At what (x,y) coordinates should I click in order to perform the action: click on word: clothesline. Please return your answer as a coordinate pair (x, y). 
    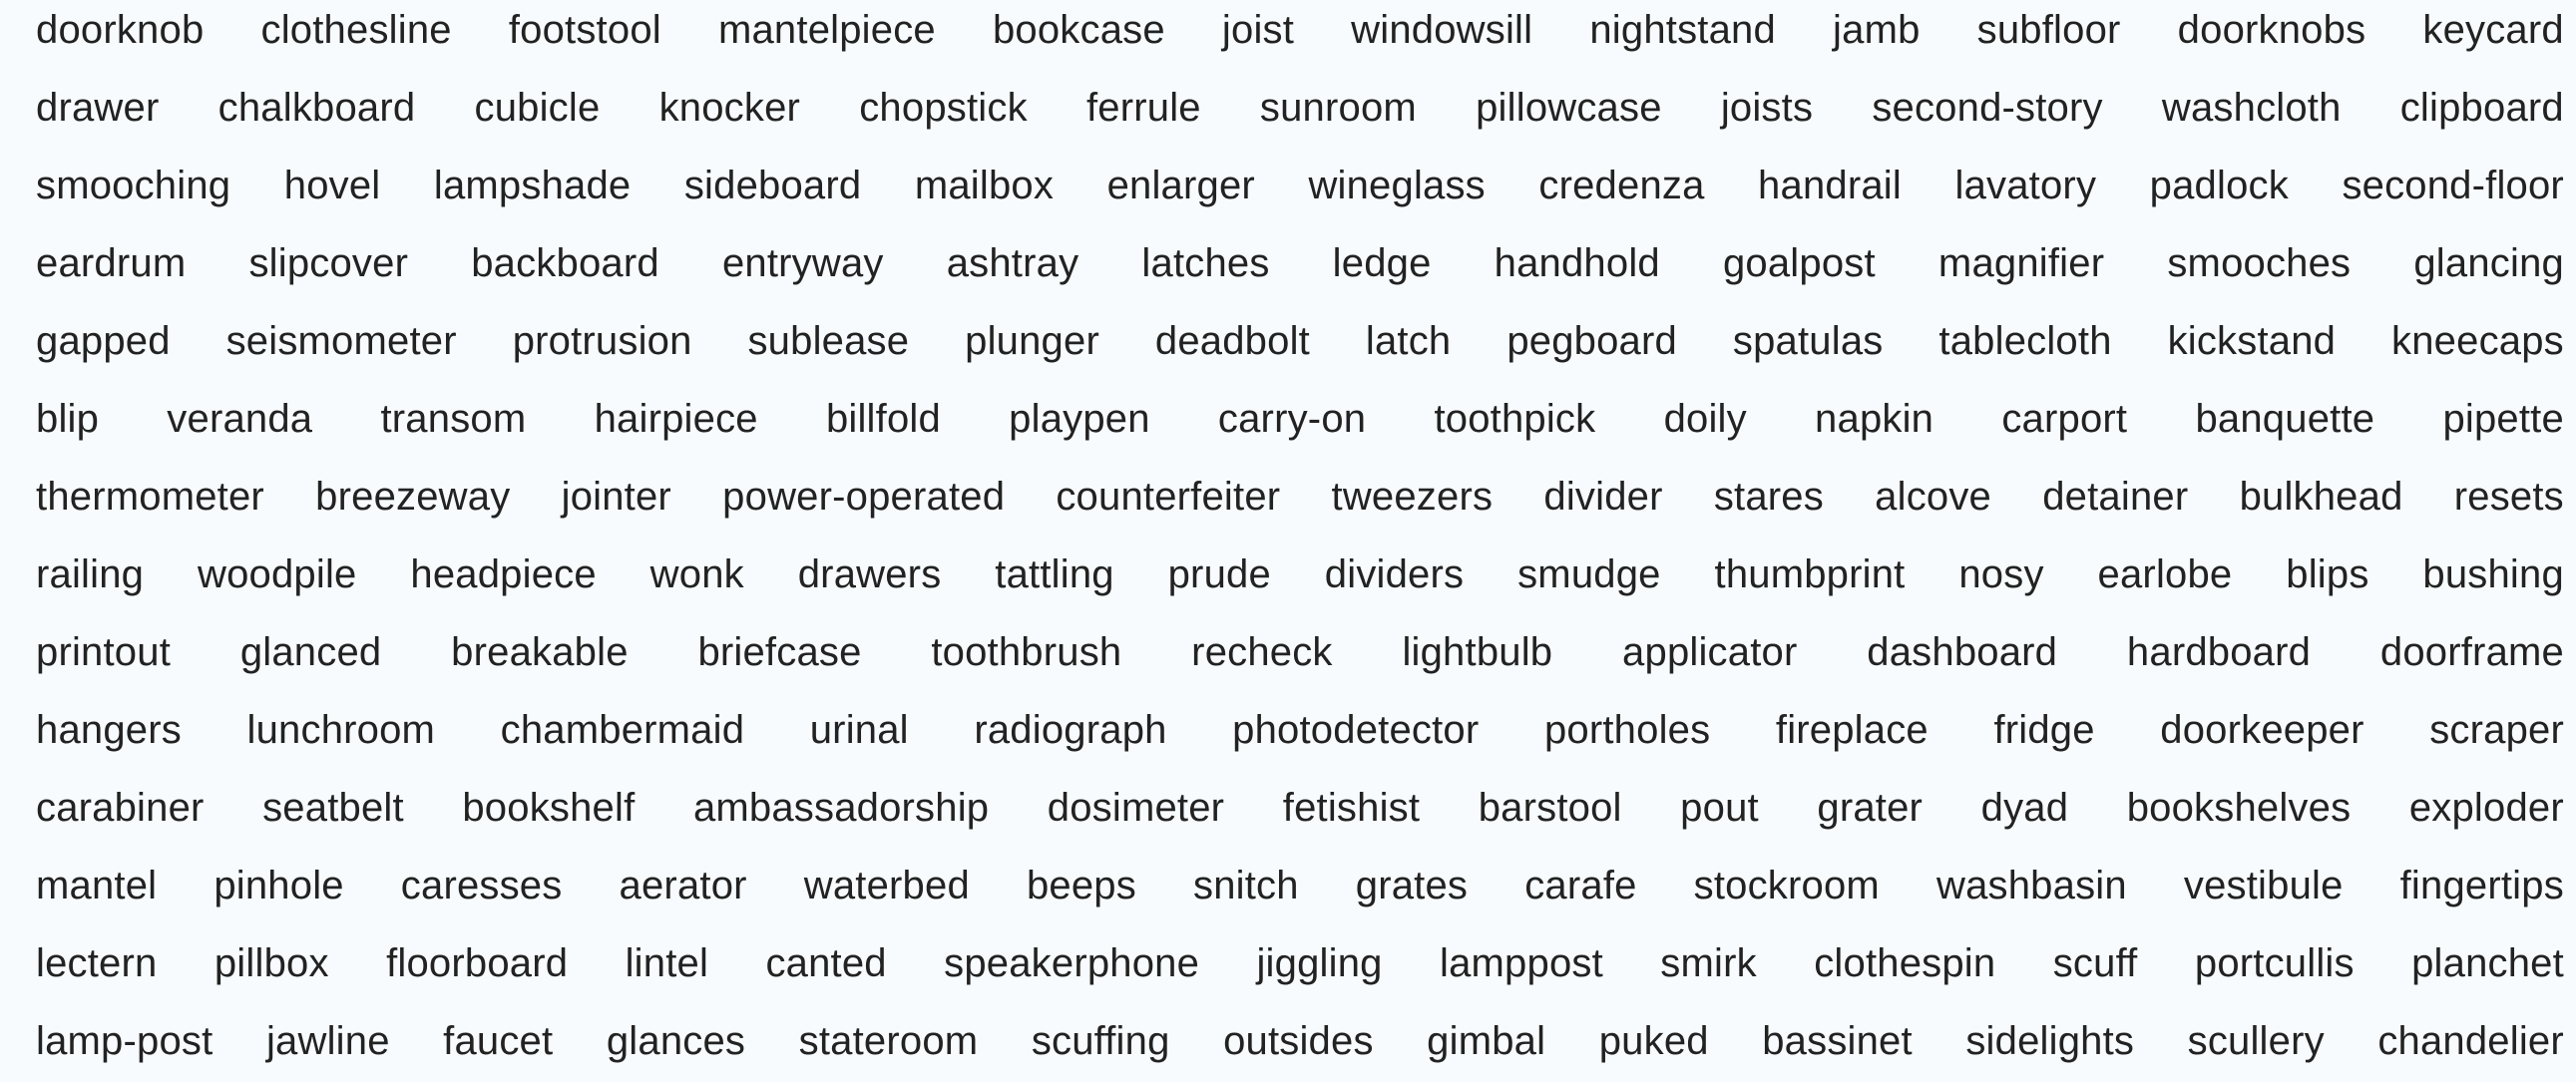
    Looking at the image, I should click on (356, 30).